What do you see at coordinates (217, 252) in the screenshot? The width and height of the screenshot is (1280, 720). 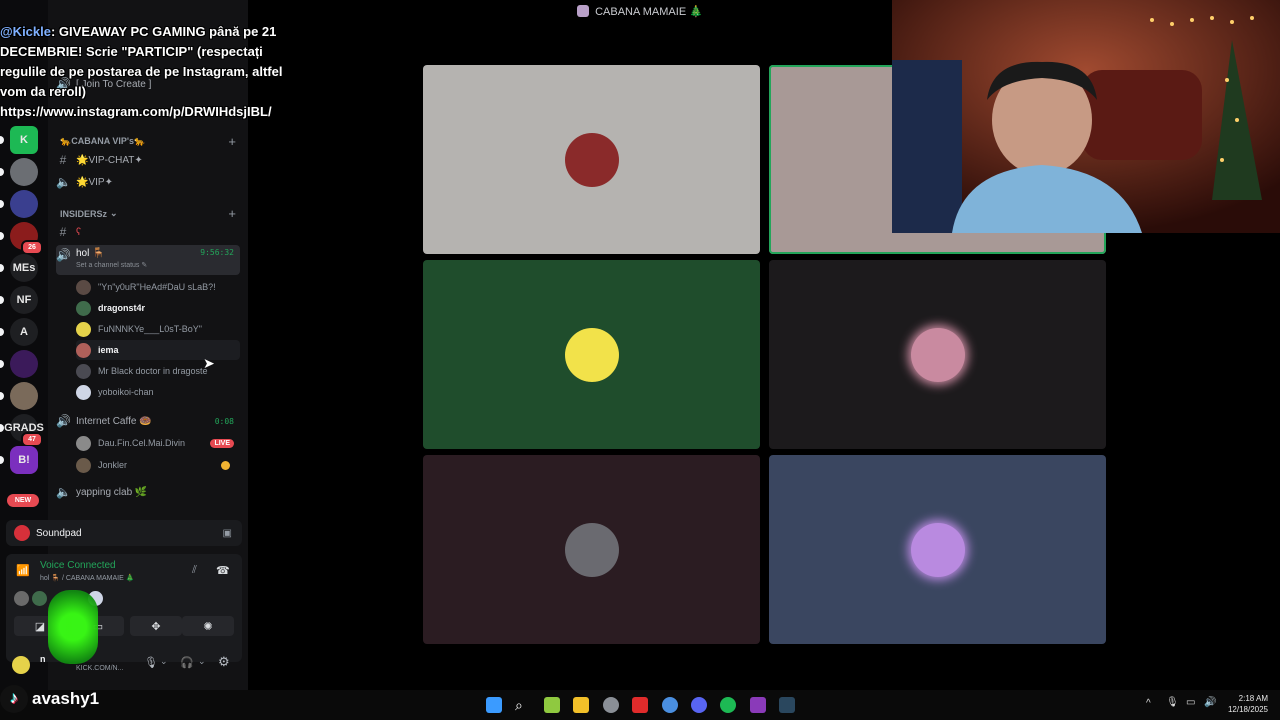 I see `channel-timer: 9:56:32` at bounding box center [217, 252].